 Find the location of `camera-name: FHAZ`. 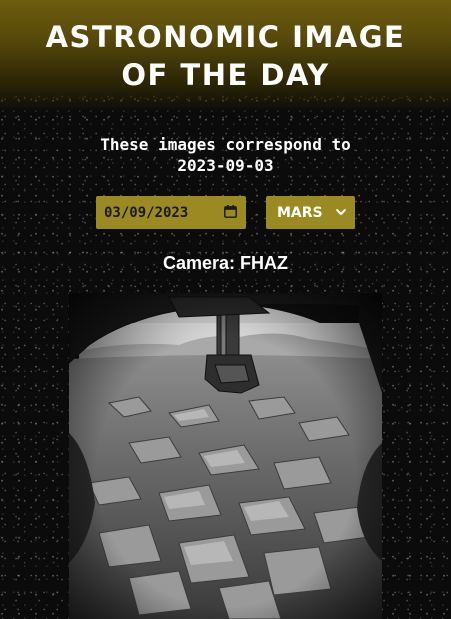

camera-name: FHAZ is located at coordinates (264, 263).